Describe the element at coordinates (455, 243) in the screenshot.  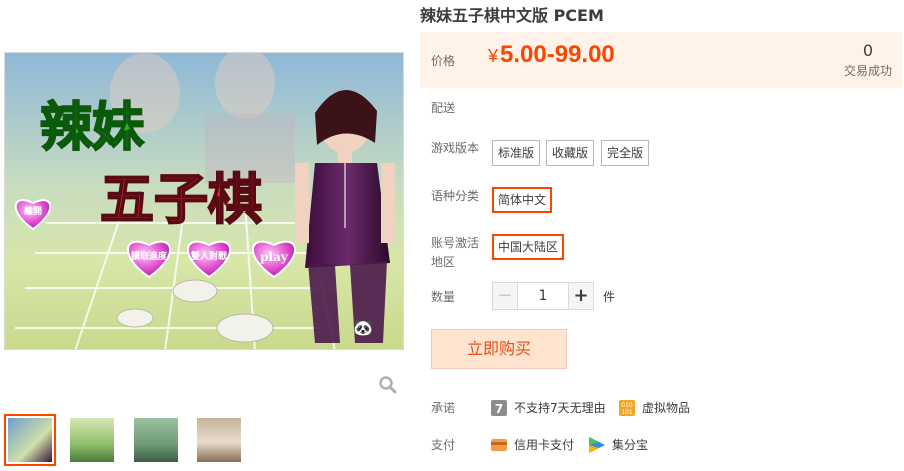
I see `region-label-line1: 账号激活` at that location.